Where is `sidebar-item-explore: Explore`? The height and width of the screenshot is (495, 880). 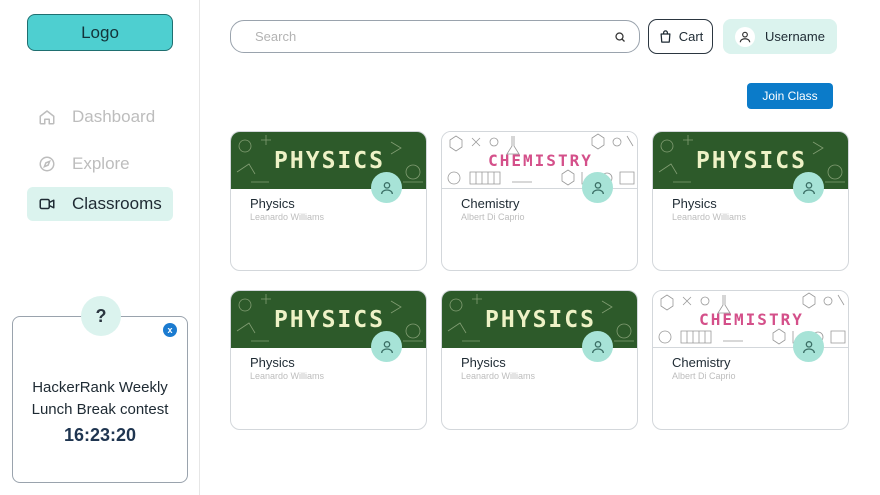 sidebar-item-explore: Explore is located at coordinates (100, 164).